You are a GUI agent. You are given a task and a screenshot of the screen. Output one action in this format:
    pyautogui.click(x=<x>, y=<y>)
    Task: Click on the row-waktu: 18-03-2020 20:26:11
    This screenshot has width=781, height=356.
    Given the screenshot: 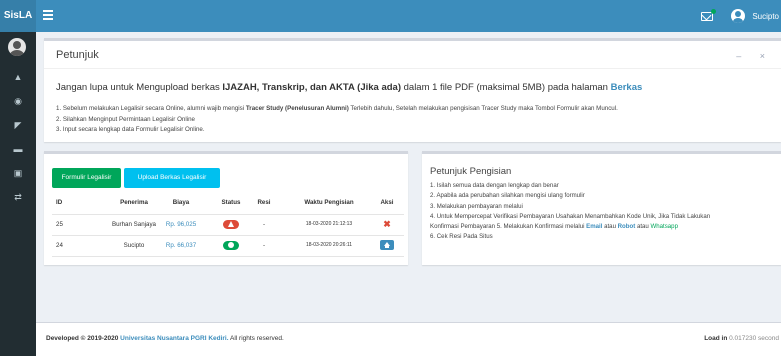 What is the action you would take?
    pyautogui.click(x=329, y=245)
    